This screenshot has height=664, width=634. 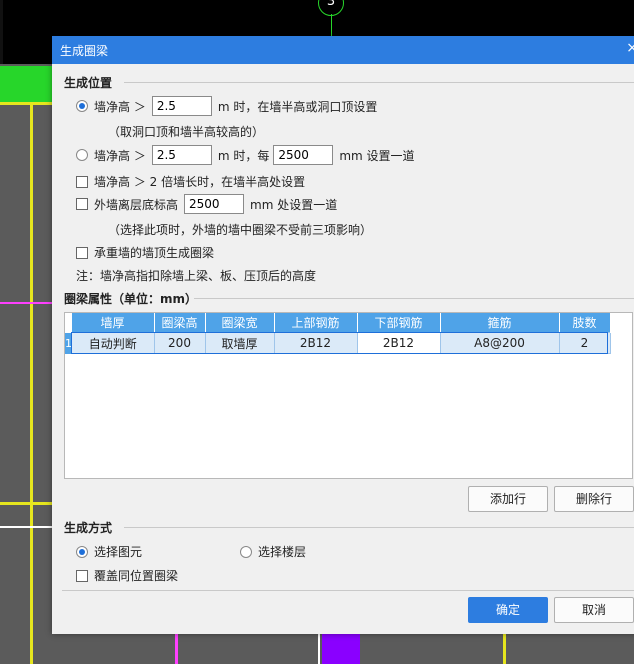 I want to click on option-4-suffix: mm 处设置一道, so click(x=294, y=204).